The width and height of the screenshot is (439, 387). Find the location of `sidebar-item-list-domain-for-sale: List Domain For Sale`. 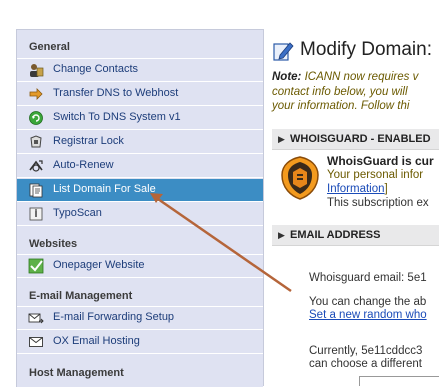

sidebar-item-list-domain-for-sale: List Domain For Sale is located at coordinates (140, 190).